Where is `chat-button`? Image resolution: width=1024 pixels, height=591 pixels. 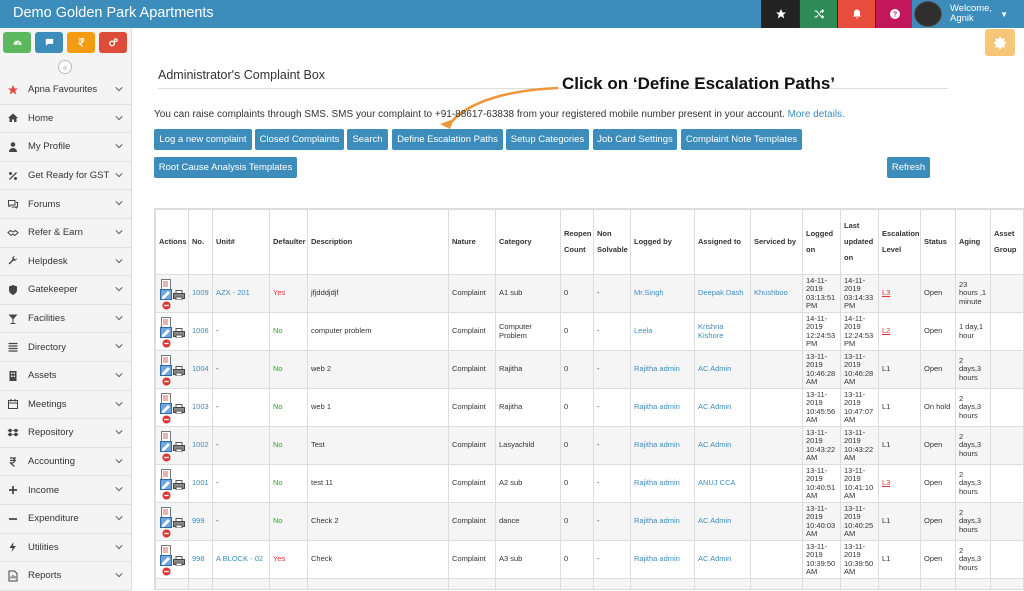
chat-button is located at coordinates (49, 42).